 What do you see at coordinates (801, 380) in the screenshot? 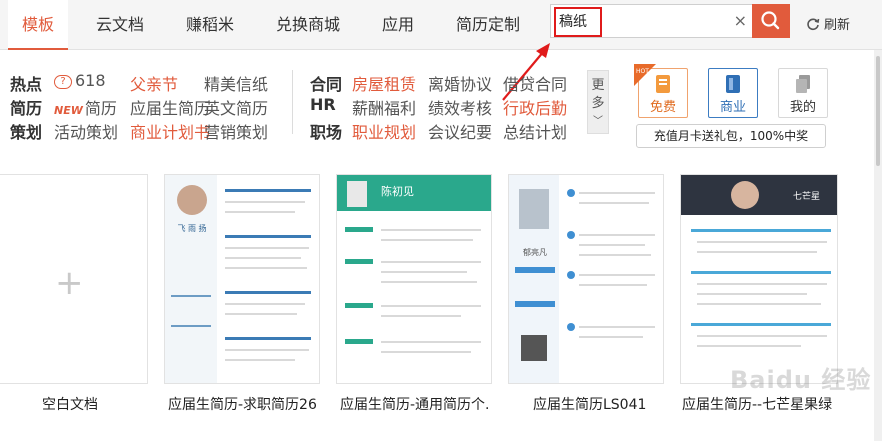
I see `watermark: Baidu 经验` at bounding box center [801, 380].